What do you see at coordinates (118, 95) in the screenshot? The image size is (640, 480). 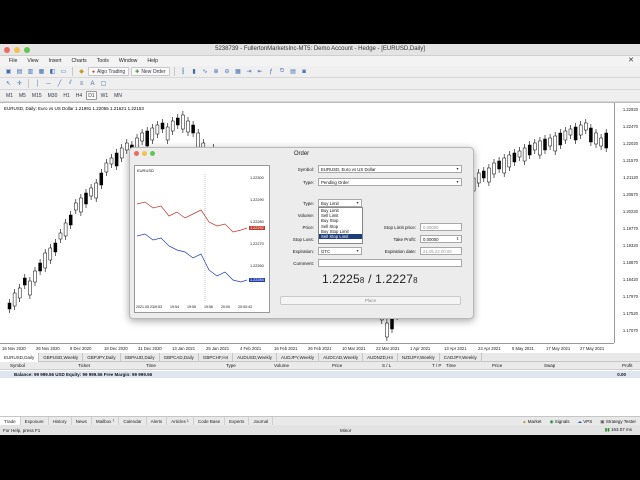 I see `timeframe-mn: MN` at bounding box center [118, 95].